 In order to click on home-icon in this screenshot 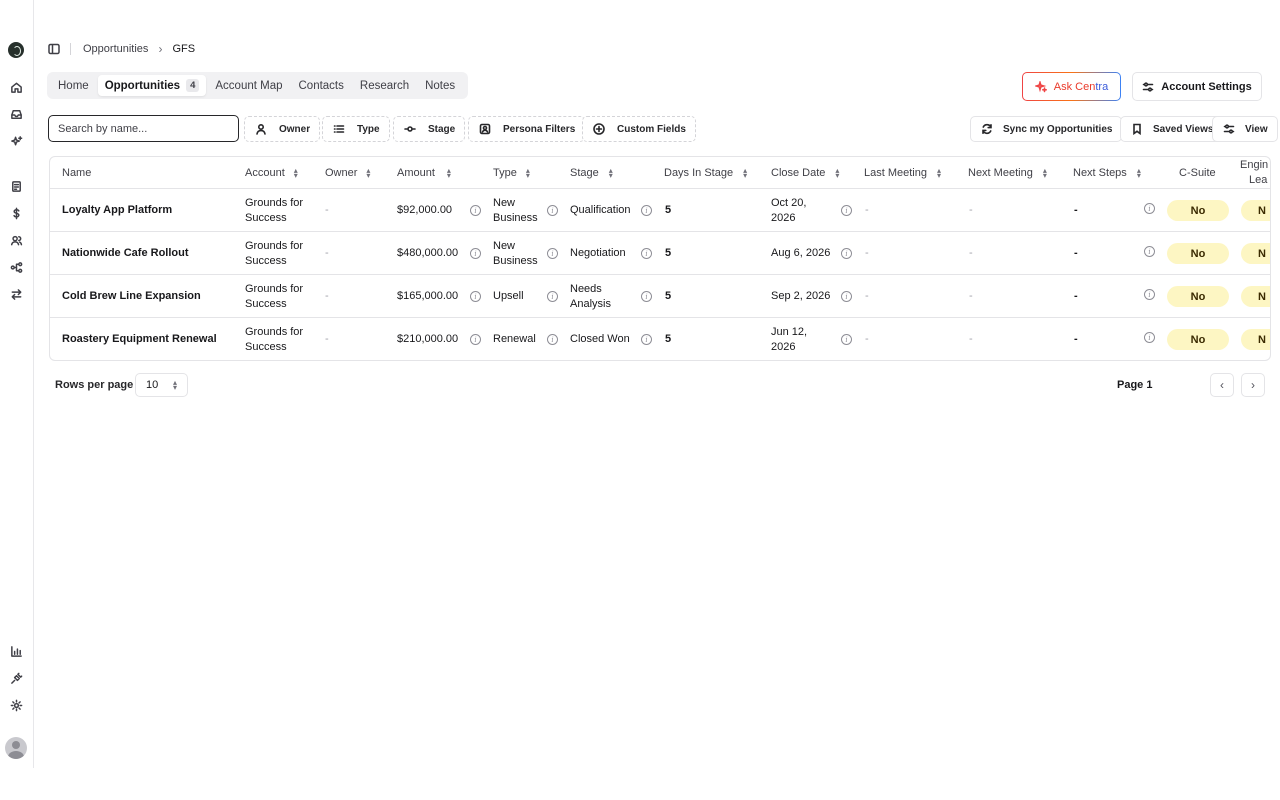, I will do `click(16, 87)`.